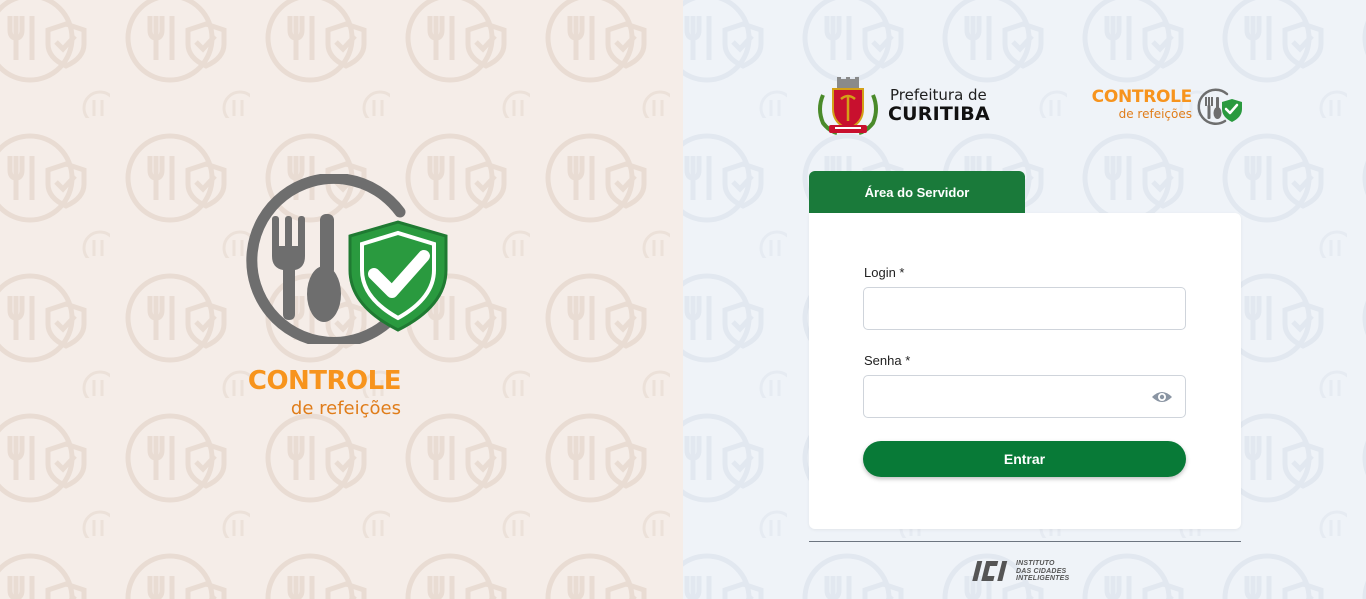 The height and width of the screenshot is (599, 1366). What do you see at coordinates (1024, 459) in the screenshot?
I see `entrar-button: Entrar` at bounding box center [1024, 459].